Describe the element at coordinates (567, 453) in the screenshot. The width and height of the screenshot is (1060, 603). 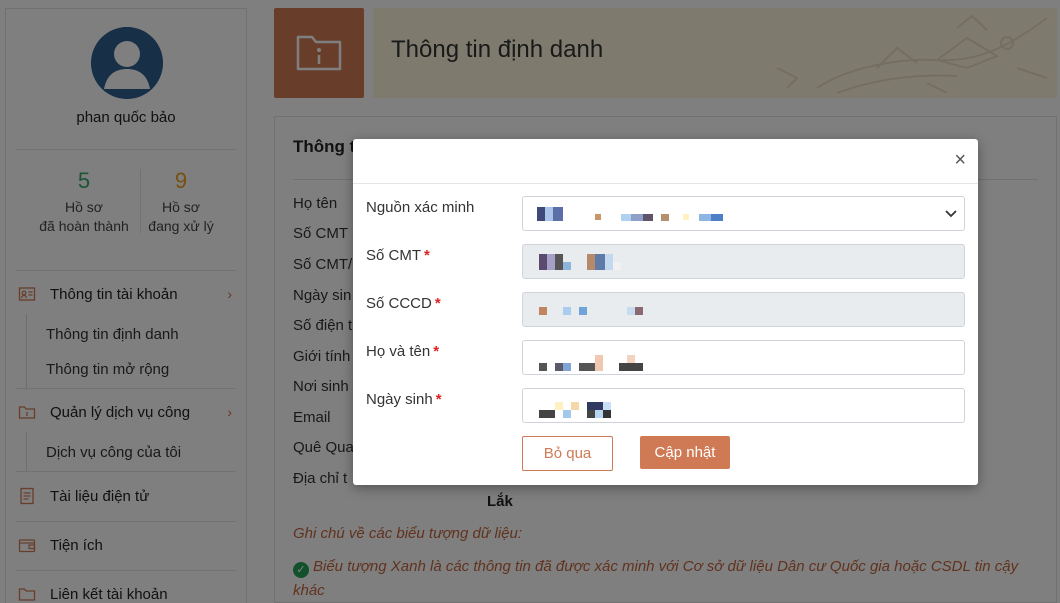
I see `skip-button: Bỏ qua` at that location.